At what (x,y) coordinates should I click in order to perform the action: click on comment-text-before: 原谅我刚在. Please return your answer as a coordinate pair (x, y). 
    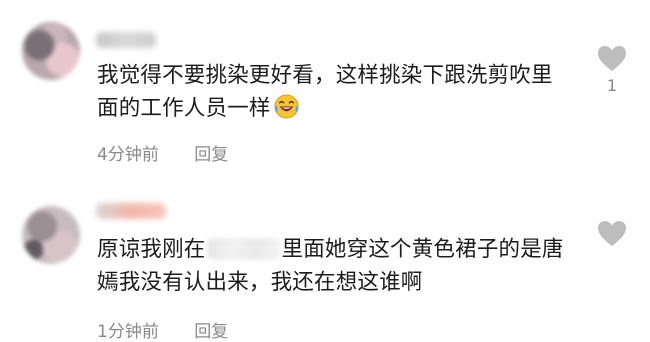
    Looking at the image, I should click on (151, 249).